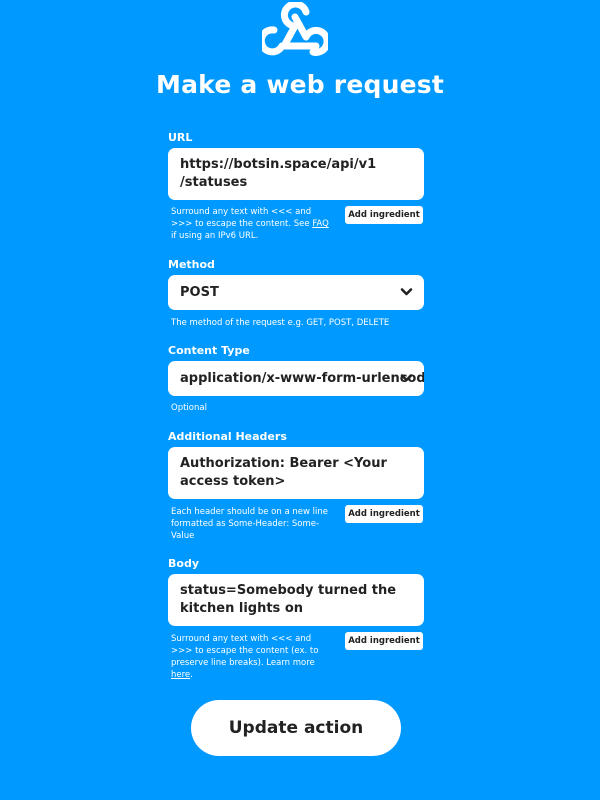  I want to click on faq-link: FAQ, so click(320, 224).